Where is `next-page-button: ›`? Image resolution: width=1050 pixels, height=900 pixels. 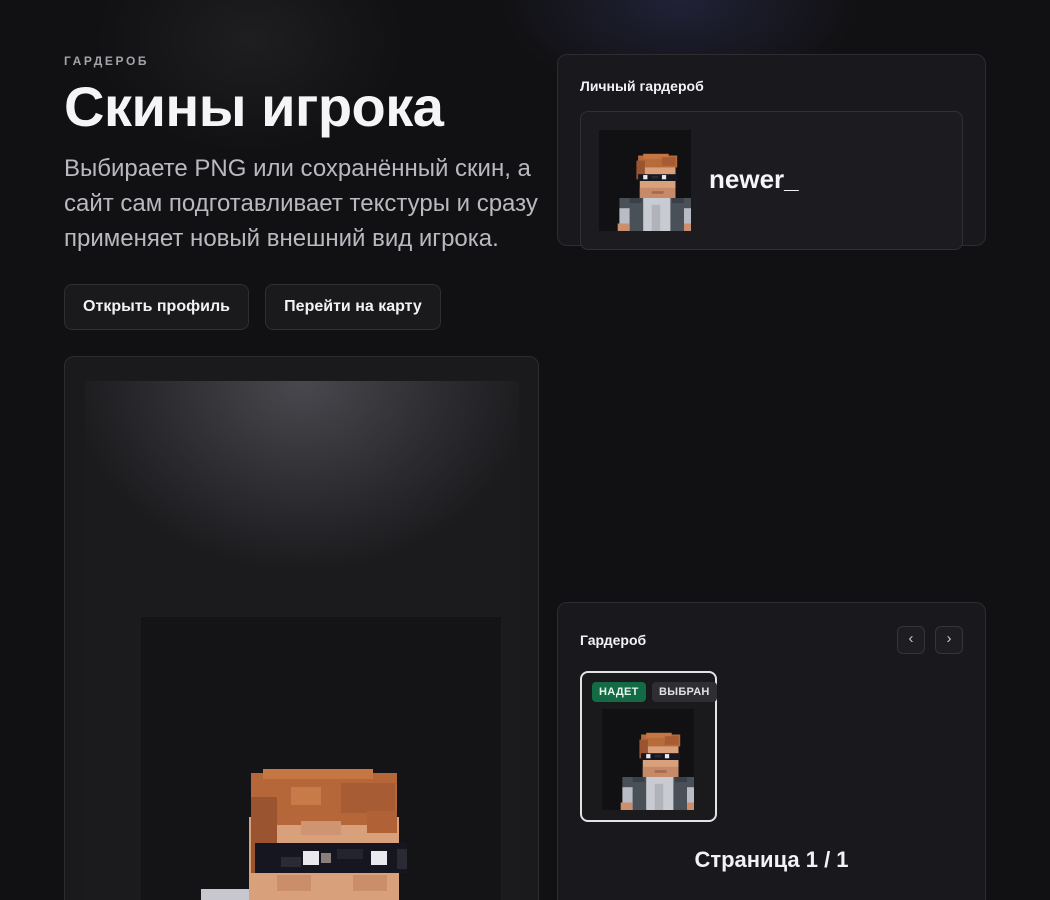
next-page-button: › is located at coordinates (949, 640).